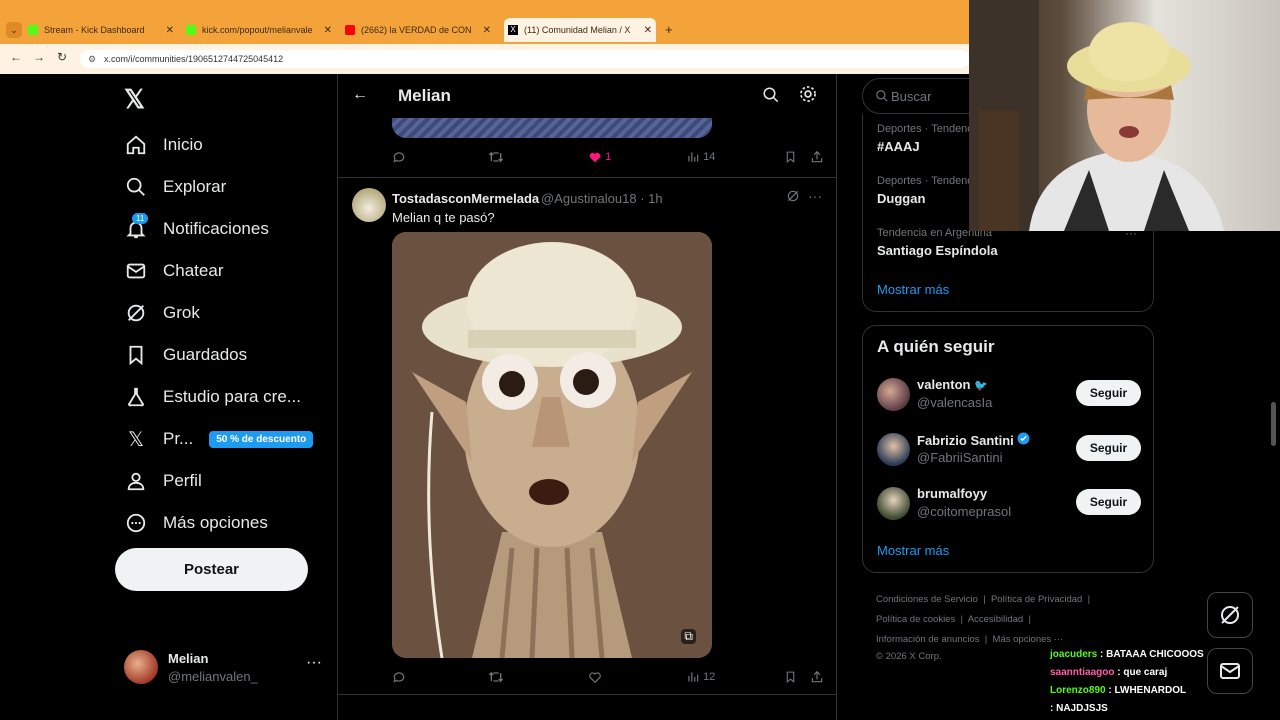 Image resolution: width=1280 pixels, height=720 pixels. Describe the element at coordinates (693, 157) in the screenshot. I see `views-icon` at that location.